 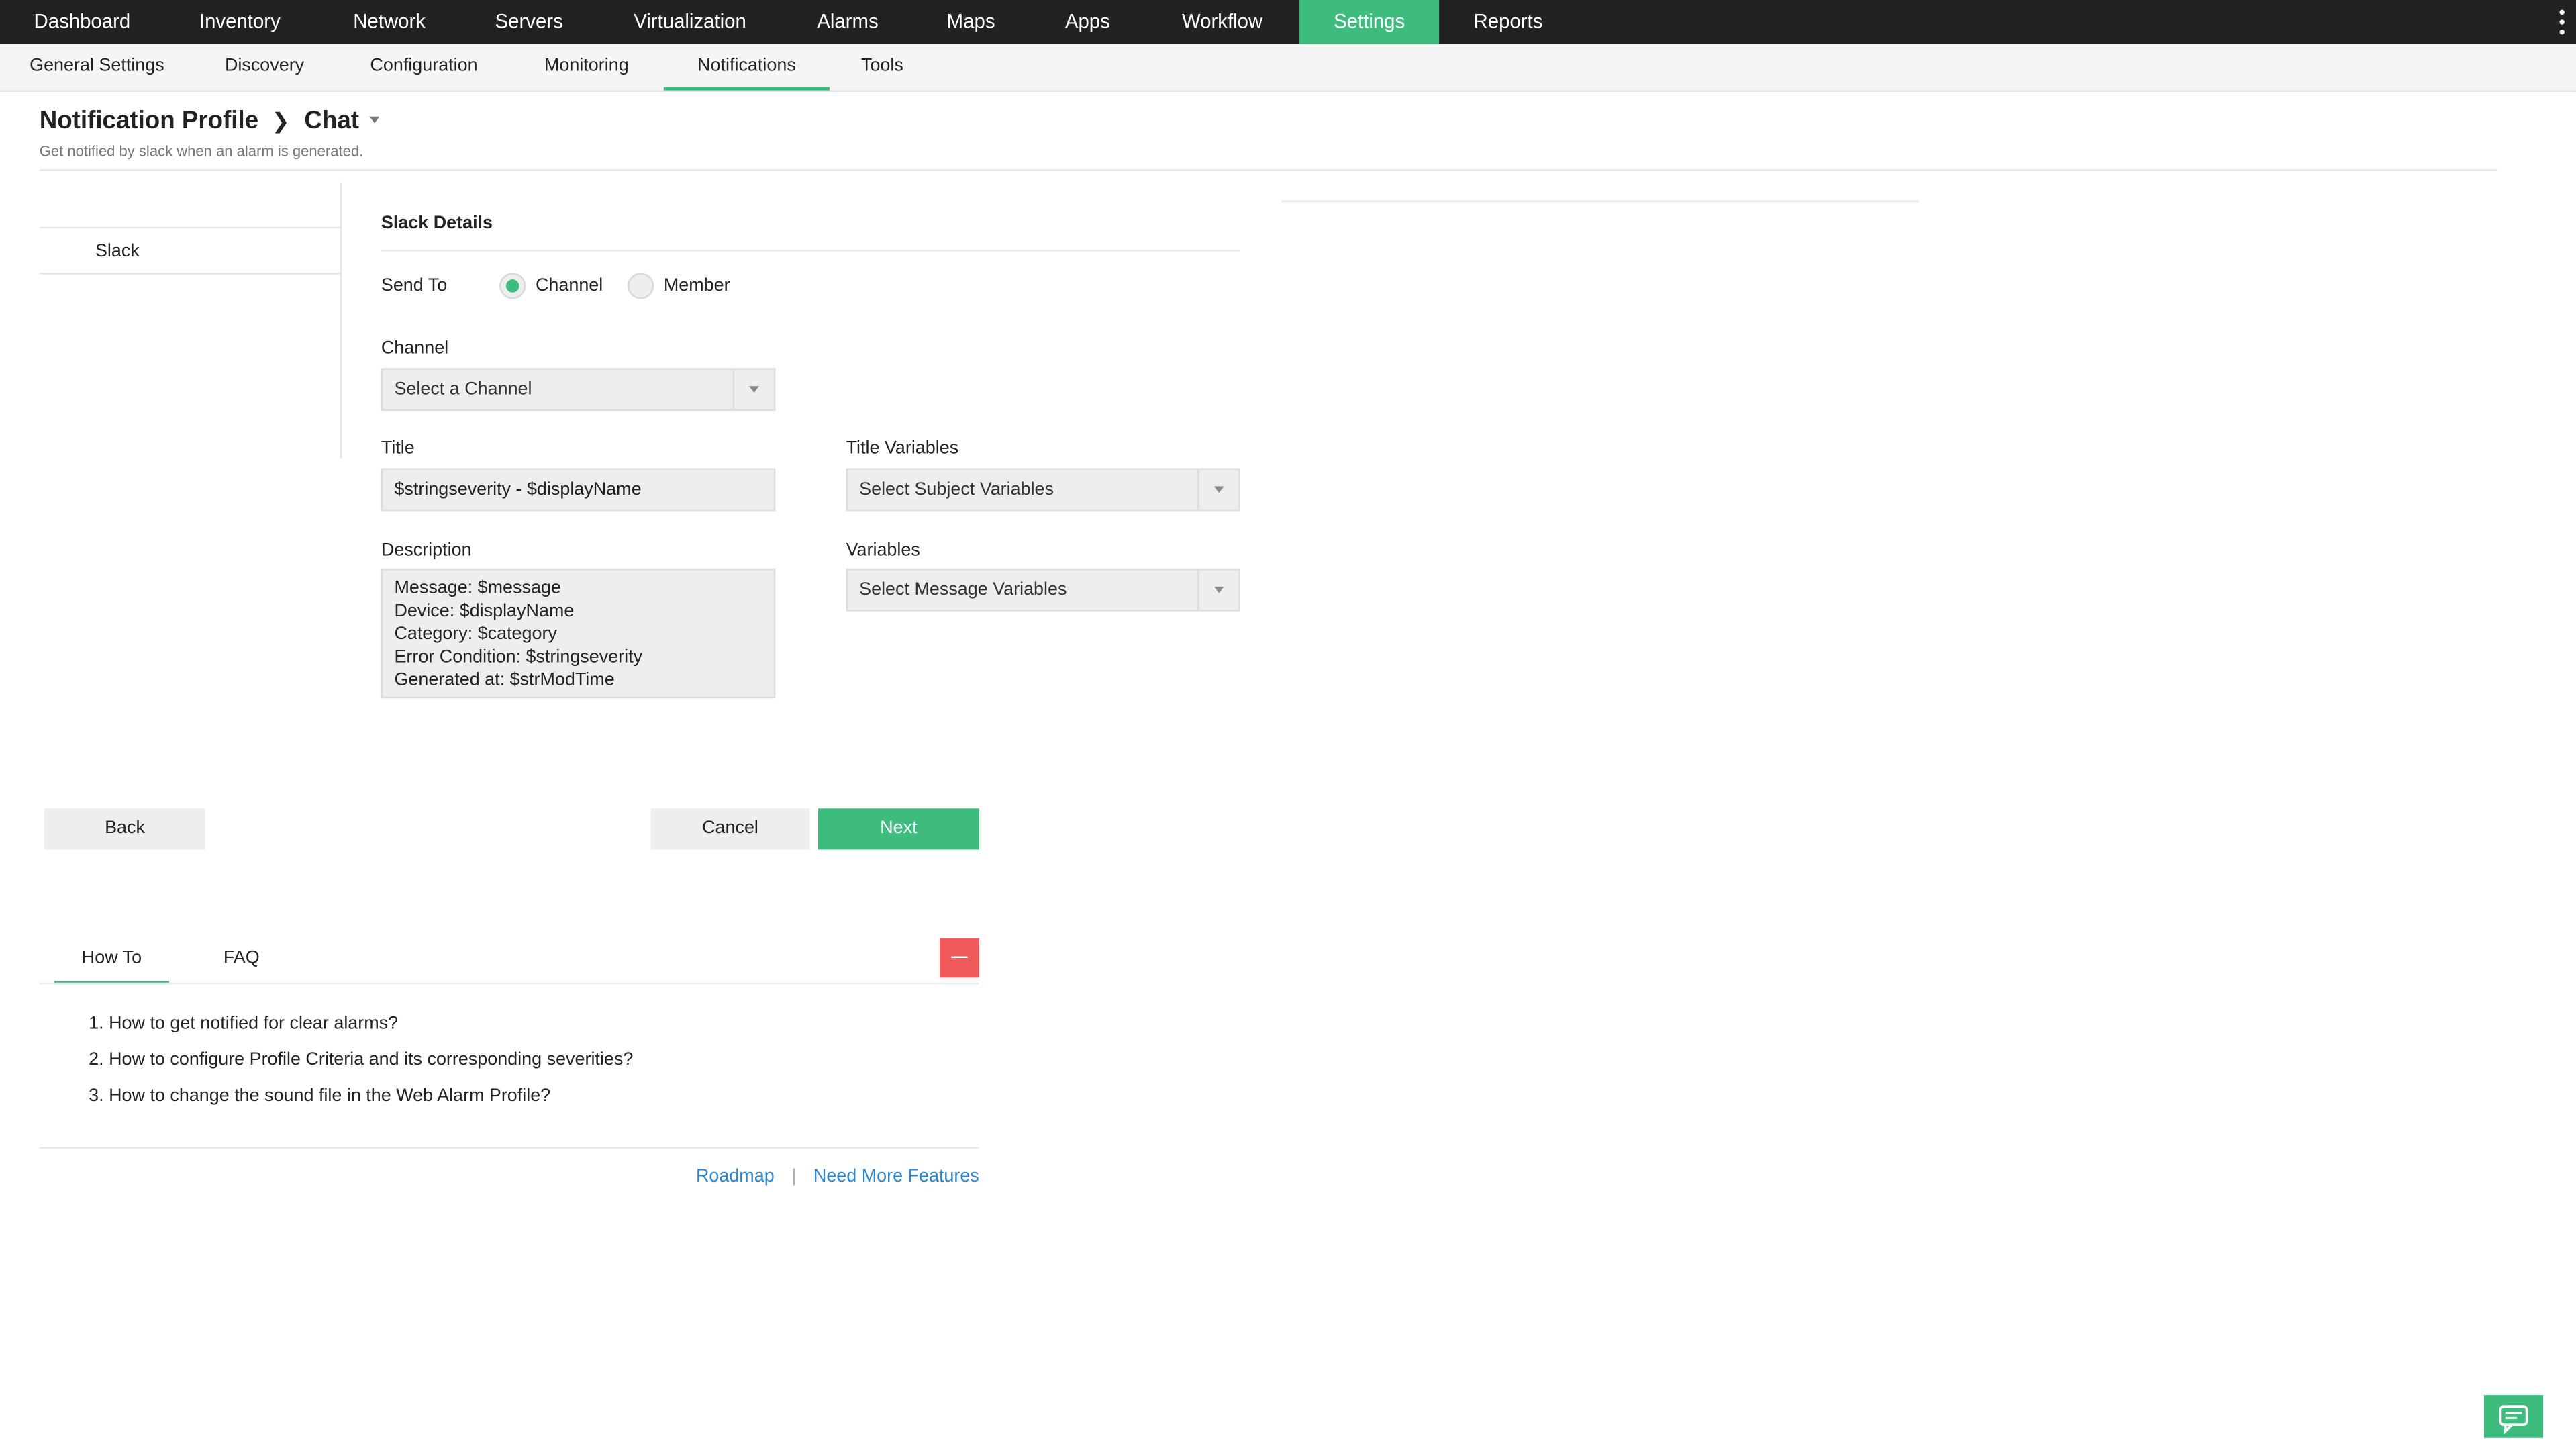 I want to click on help-footer-divider, so click(x=509, y=1148).